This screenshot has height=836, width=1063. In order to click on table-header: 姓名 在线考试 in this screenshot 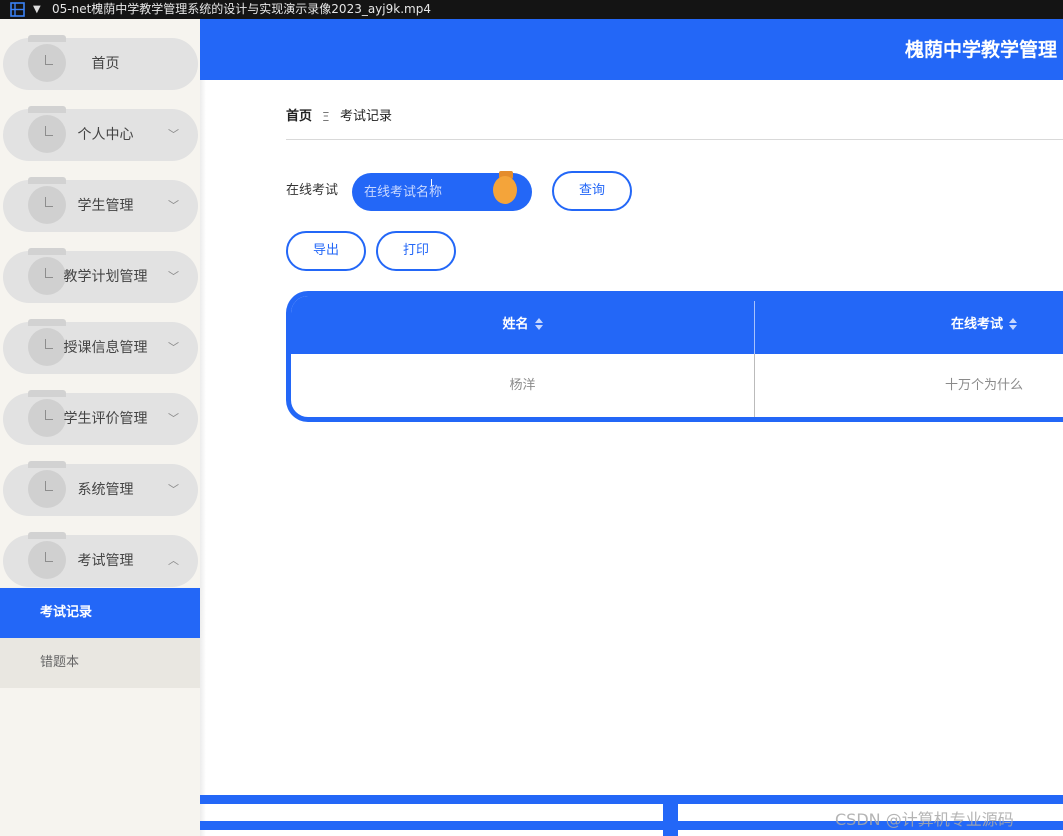, I will do `click(677, 325)`.